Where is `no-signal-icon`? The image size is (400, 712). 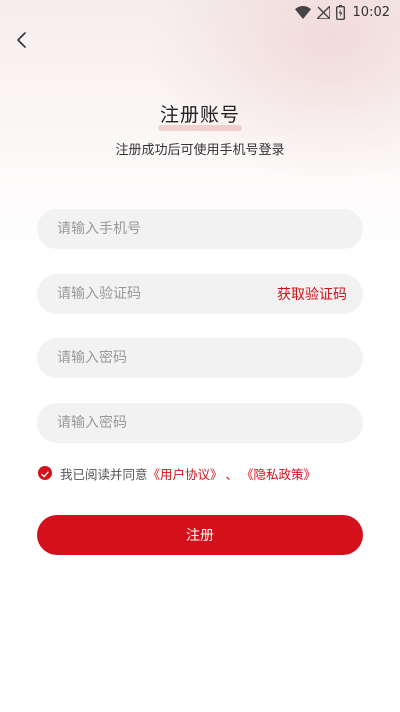
no-signal-icon is located at coordinates (323, 12).